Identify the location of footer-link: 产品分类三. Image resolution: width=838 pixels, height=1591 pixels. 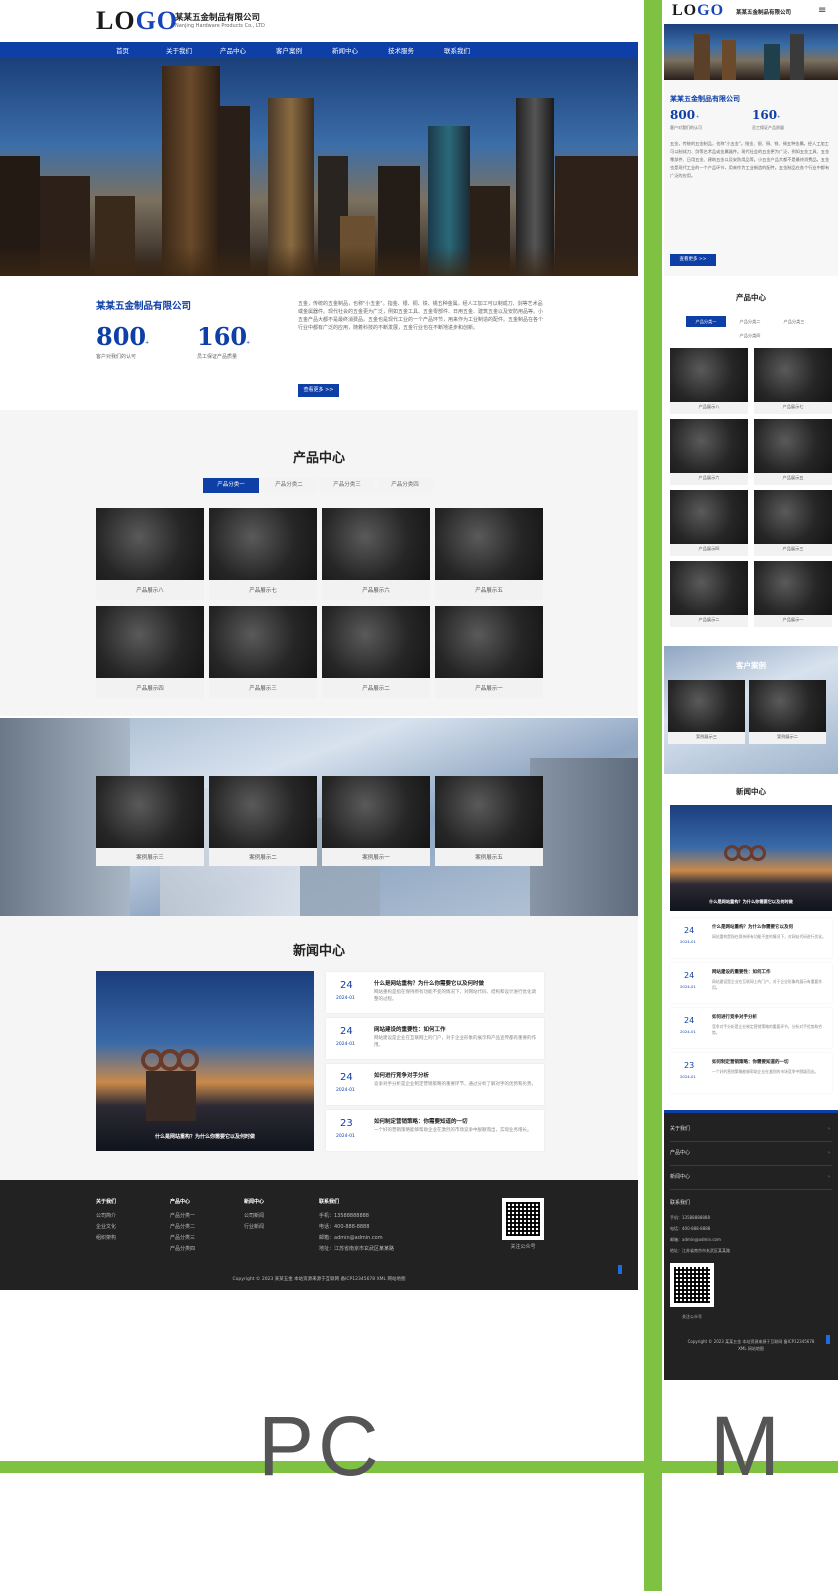
(182, 1238).